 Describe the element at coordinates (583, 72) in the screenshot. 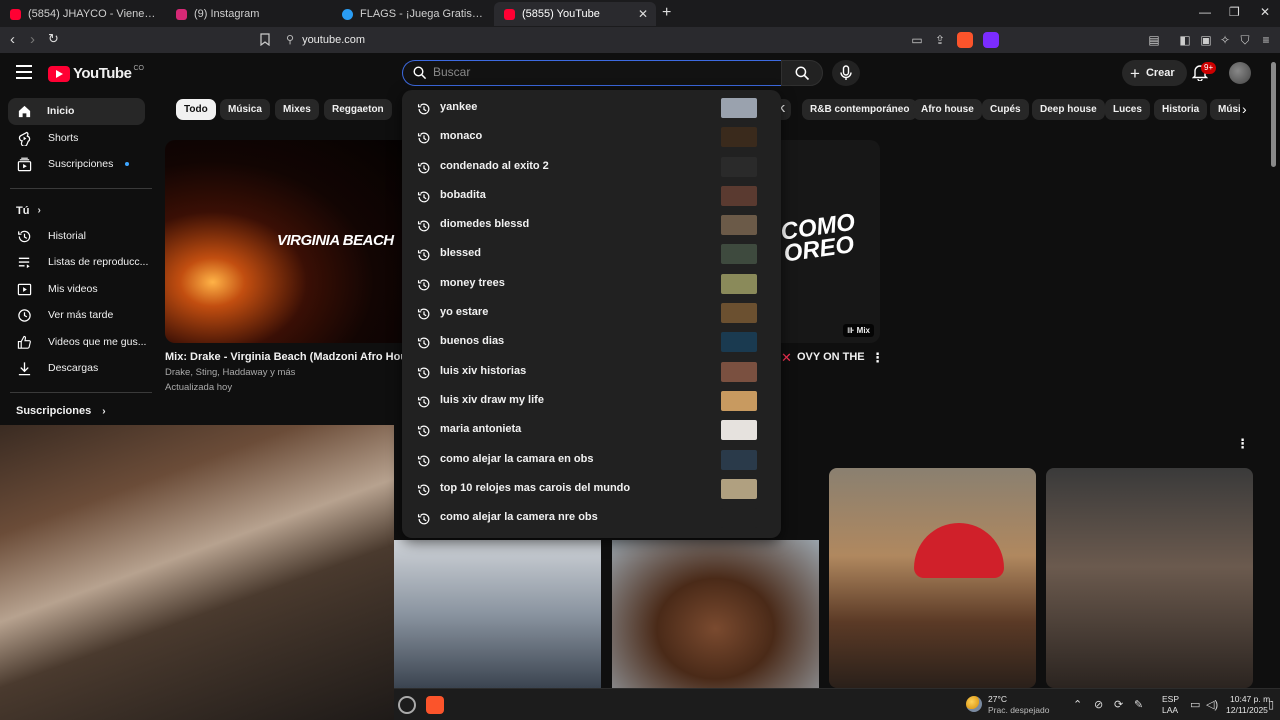

I see `search-input` at that location.